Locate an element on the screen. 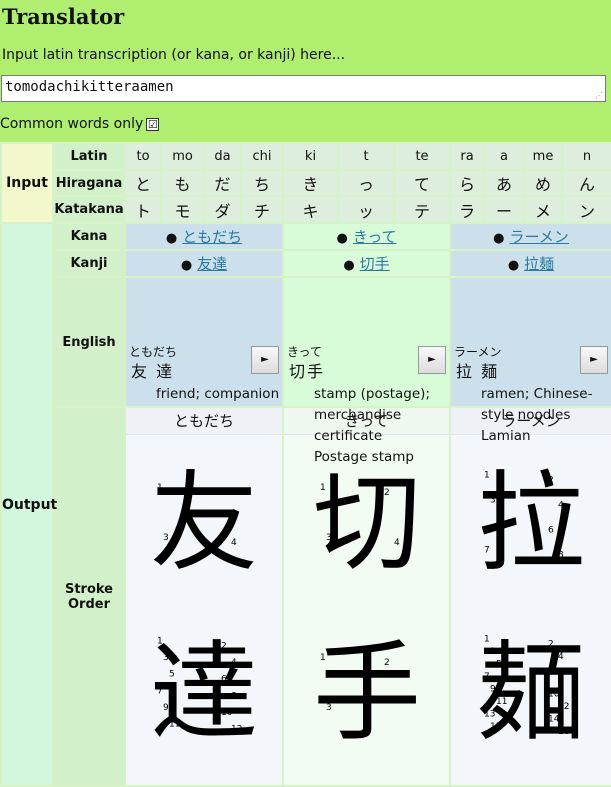 The width and height of the screenshot is (611, 787). kana-word-3: ● ラーメン is located at coordinates (530, 236).